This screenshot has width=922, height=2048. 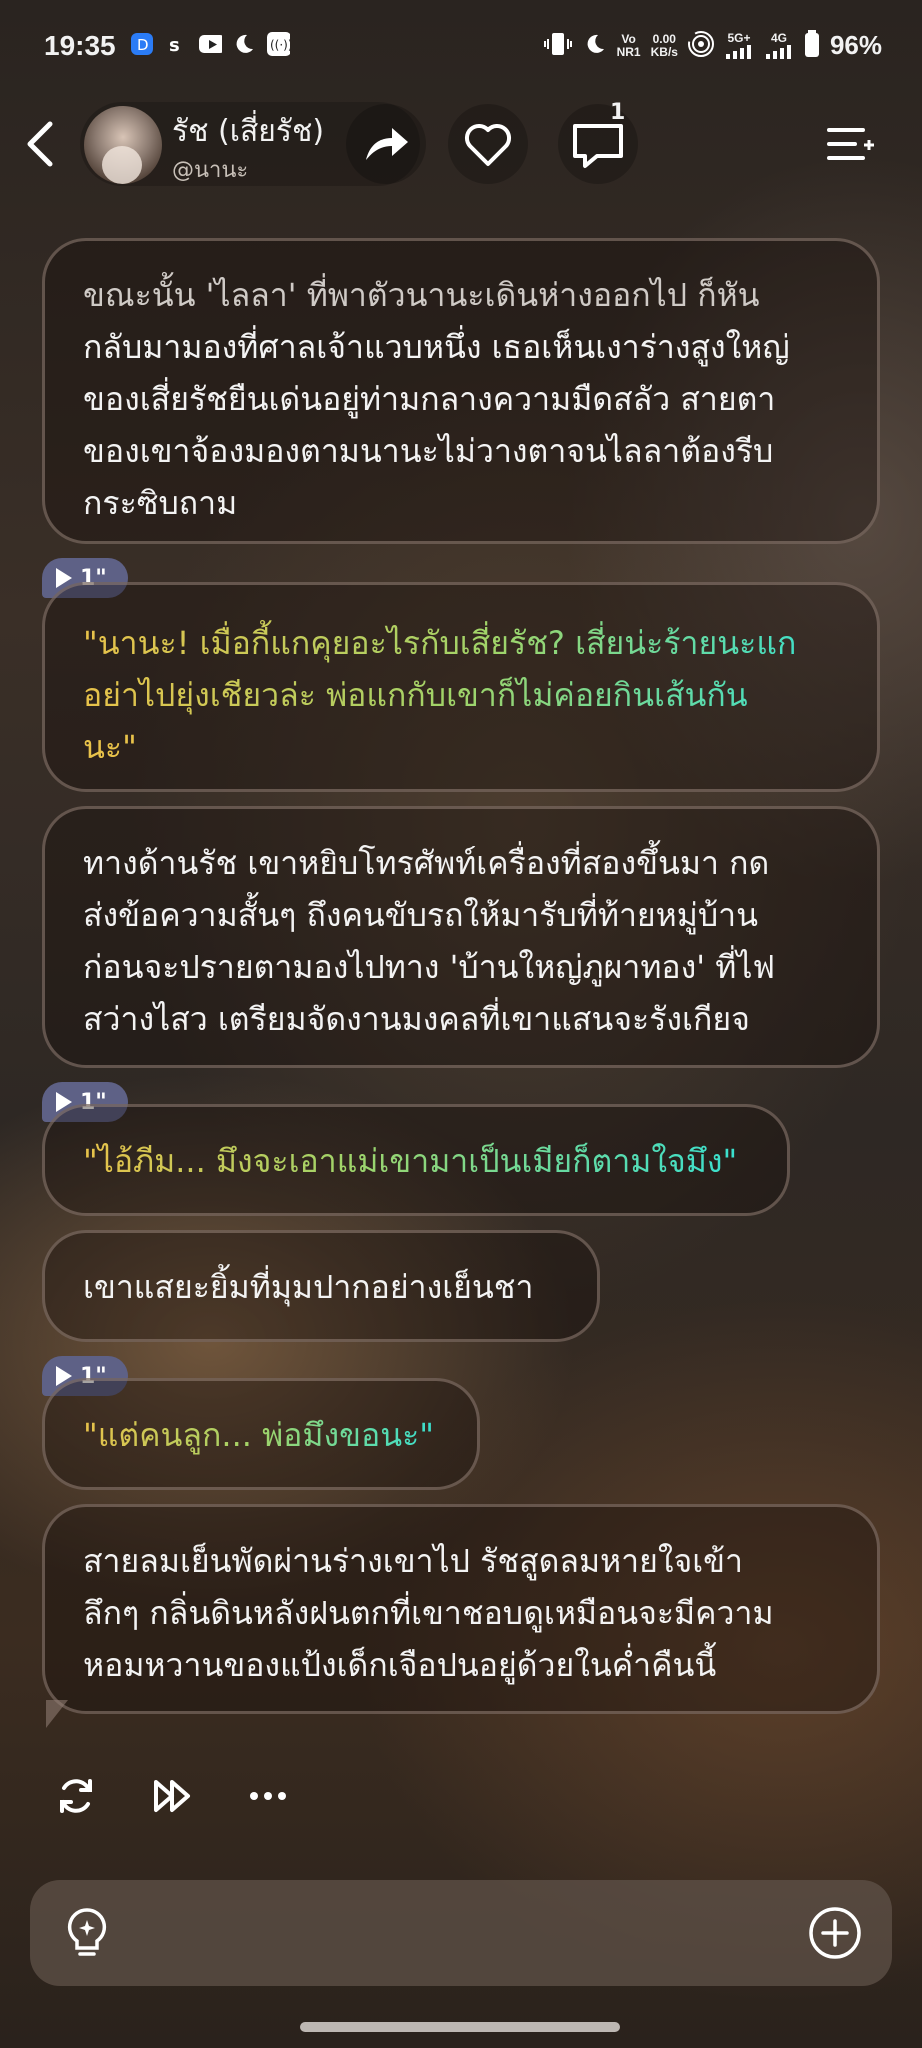 What do you see at coordinates (618, 112) in the screenshot?
I see `comment-count: 1` at bounding box center [618, 112].